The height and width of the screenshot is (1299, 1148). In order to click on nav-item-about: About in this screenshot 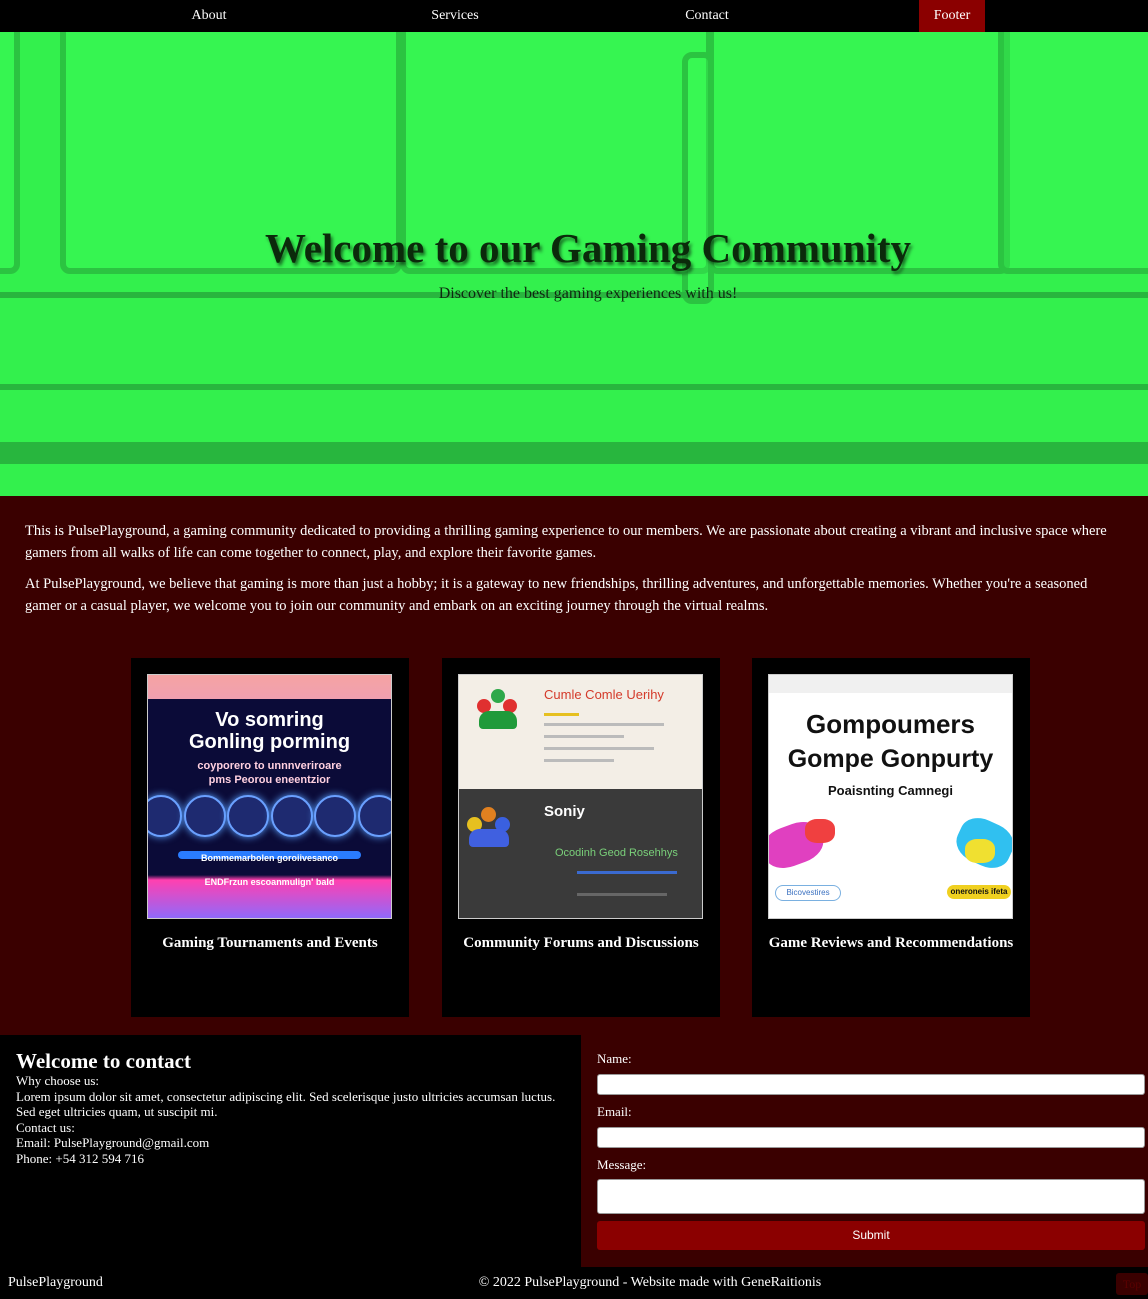, I will do `click(209, 16)`.